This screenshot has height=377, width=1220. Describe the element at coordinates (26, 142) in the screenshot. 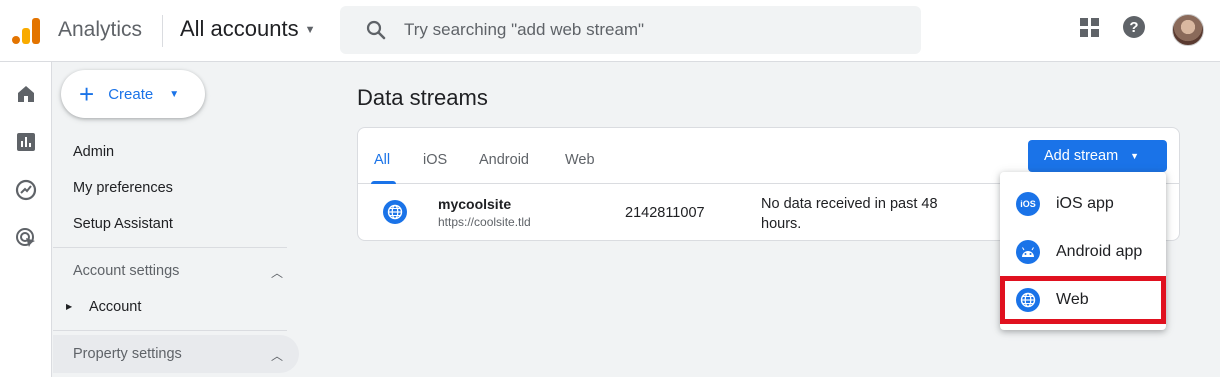

I see `reports-icon` at that location.